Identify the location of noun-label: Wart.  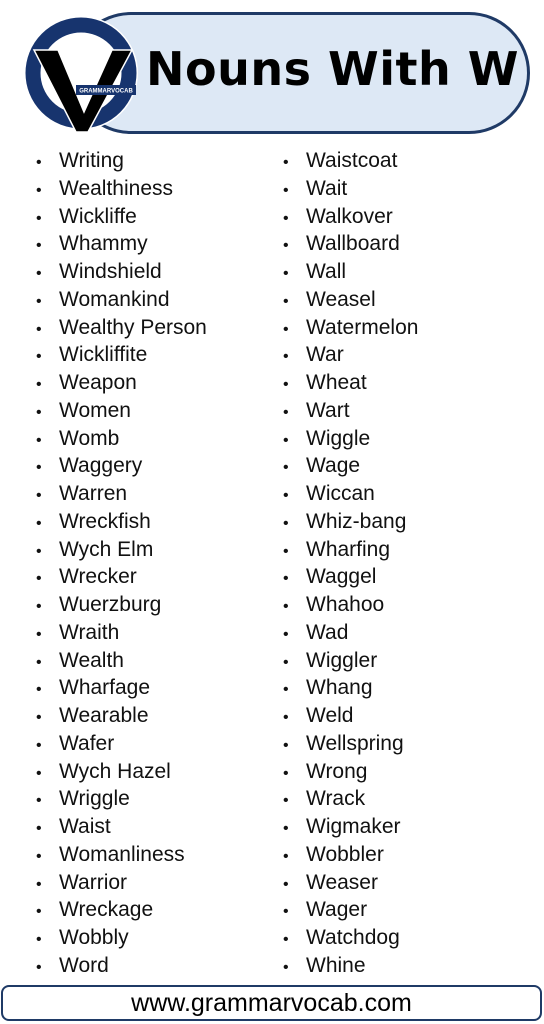
(328, 410).